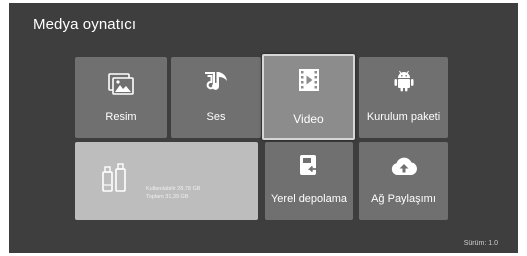 This screenshot has height=256, width=527. What do you see at coordinates (121, 117) in the screenshot?
I see `tile-picture-label: Resim` at bounding box center [121, 117].